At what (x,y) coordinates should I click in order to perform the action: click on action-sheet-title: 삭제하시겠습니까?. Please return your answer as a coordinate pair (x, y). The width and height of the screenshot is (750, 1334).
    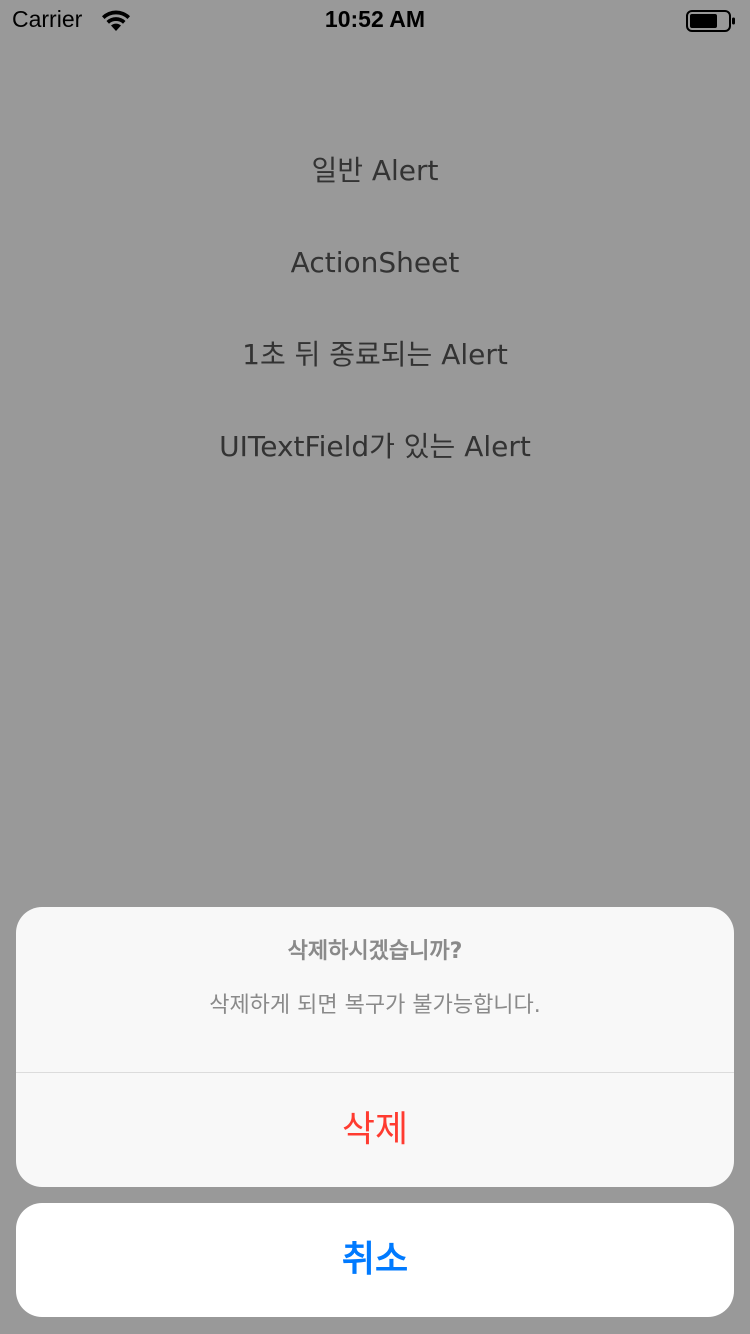
    Looking at the image, I should click on (375, 951).